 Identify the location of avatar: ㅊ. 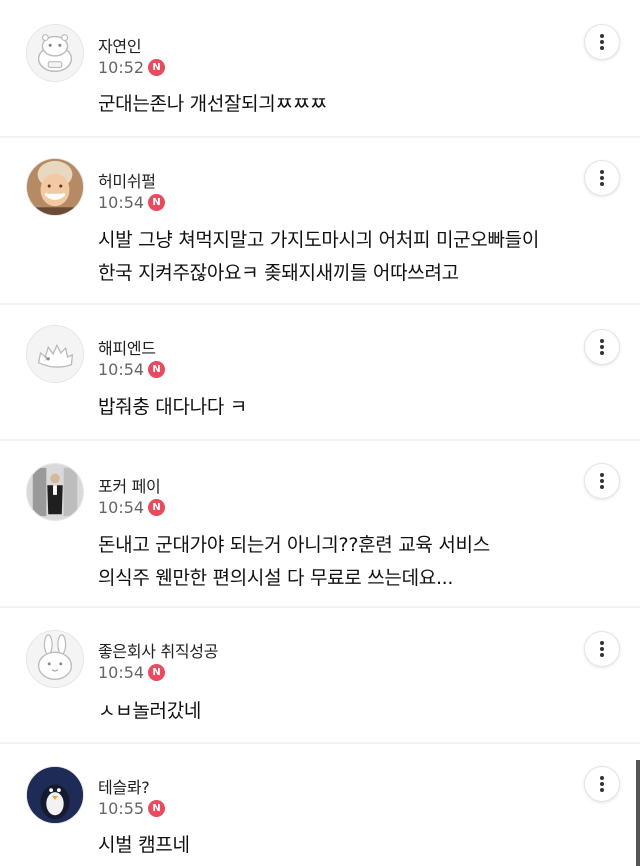
(55, 354).